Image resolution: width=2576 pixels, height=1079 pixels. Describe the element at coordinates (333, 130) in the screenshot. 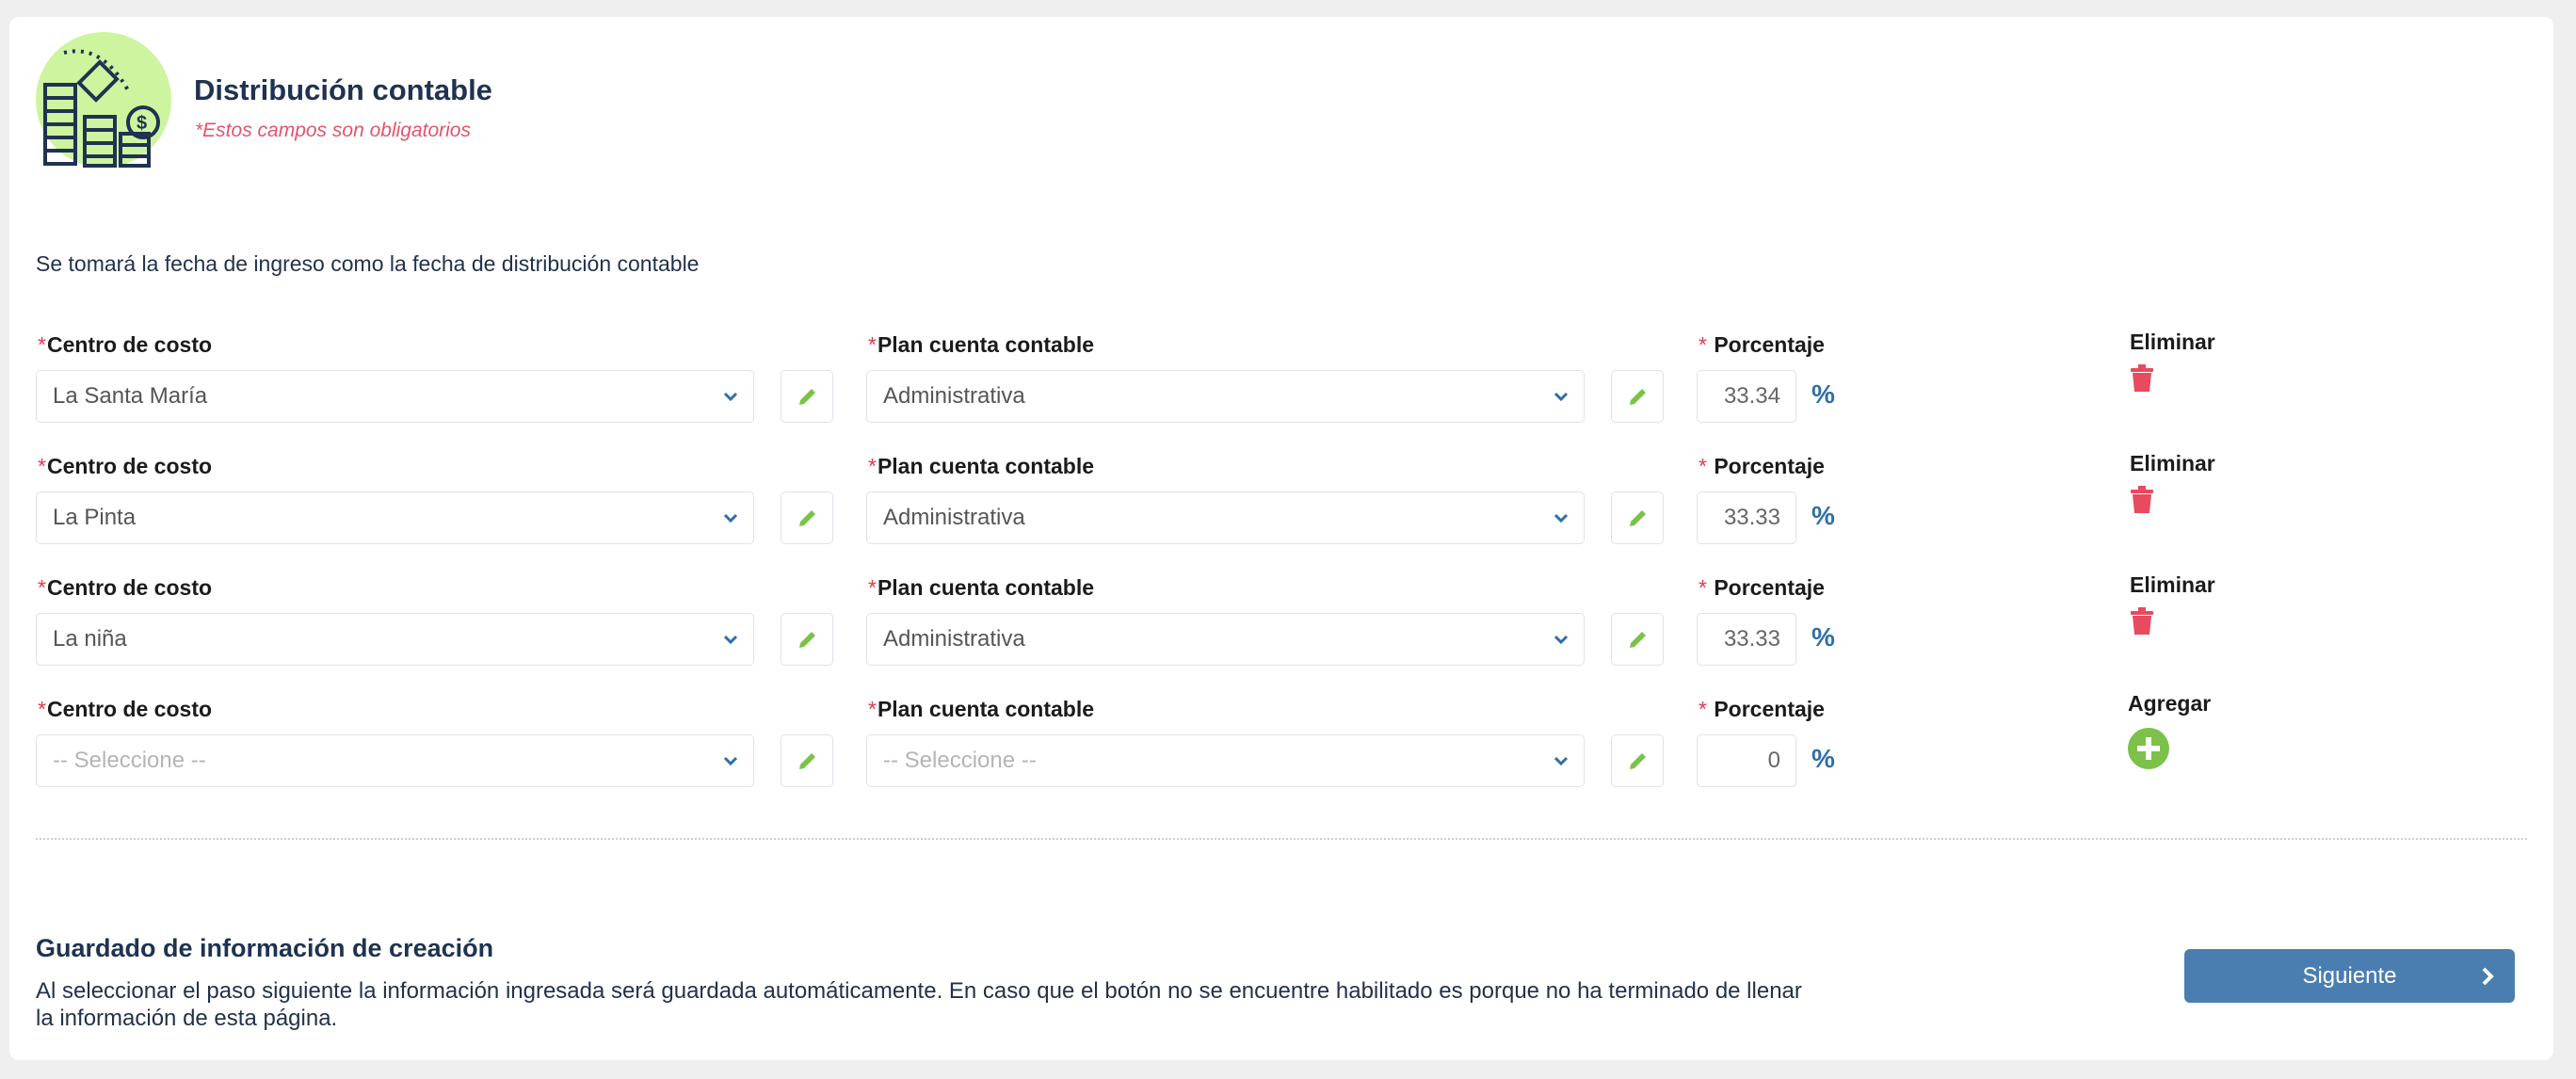

I see `required-fields-note: *Estos campos son obligatorios` at that location.